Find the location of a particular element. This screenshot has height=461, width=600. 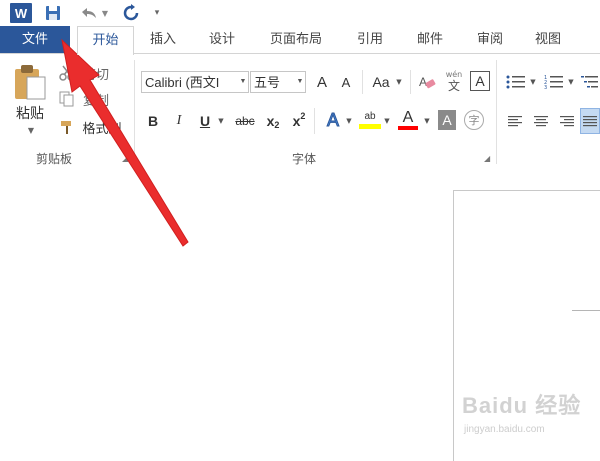

highlight-color-bar is located at coordinates (370, 126).